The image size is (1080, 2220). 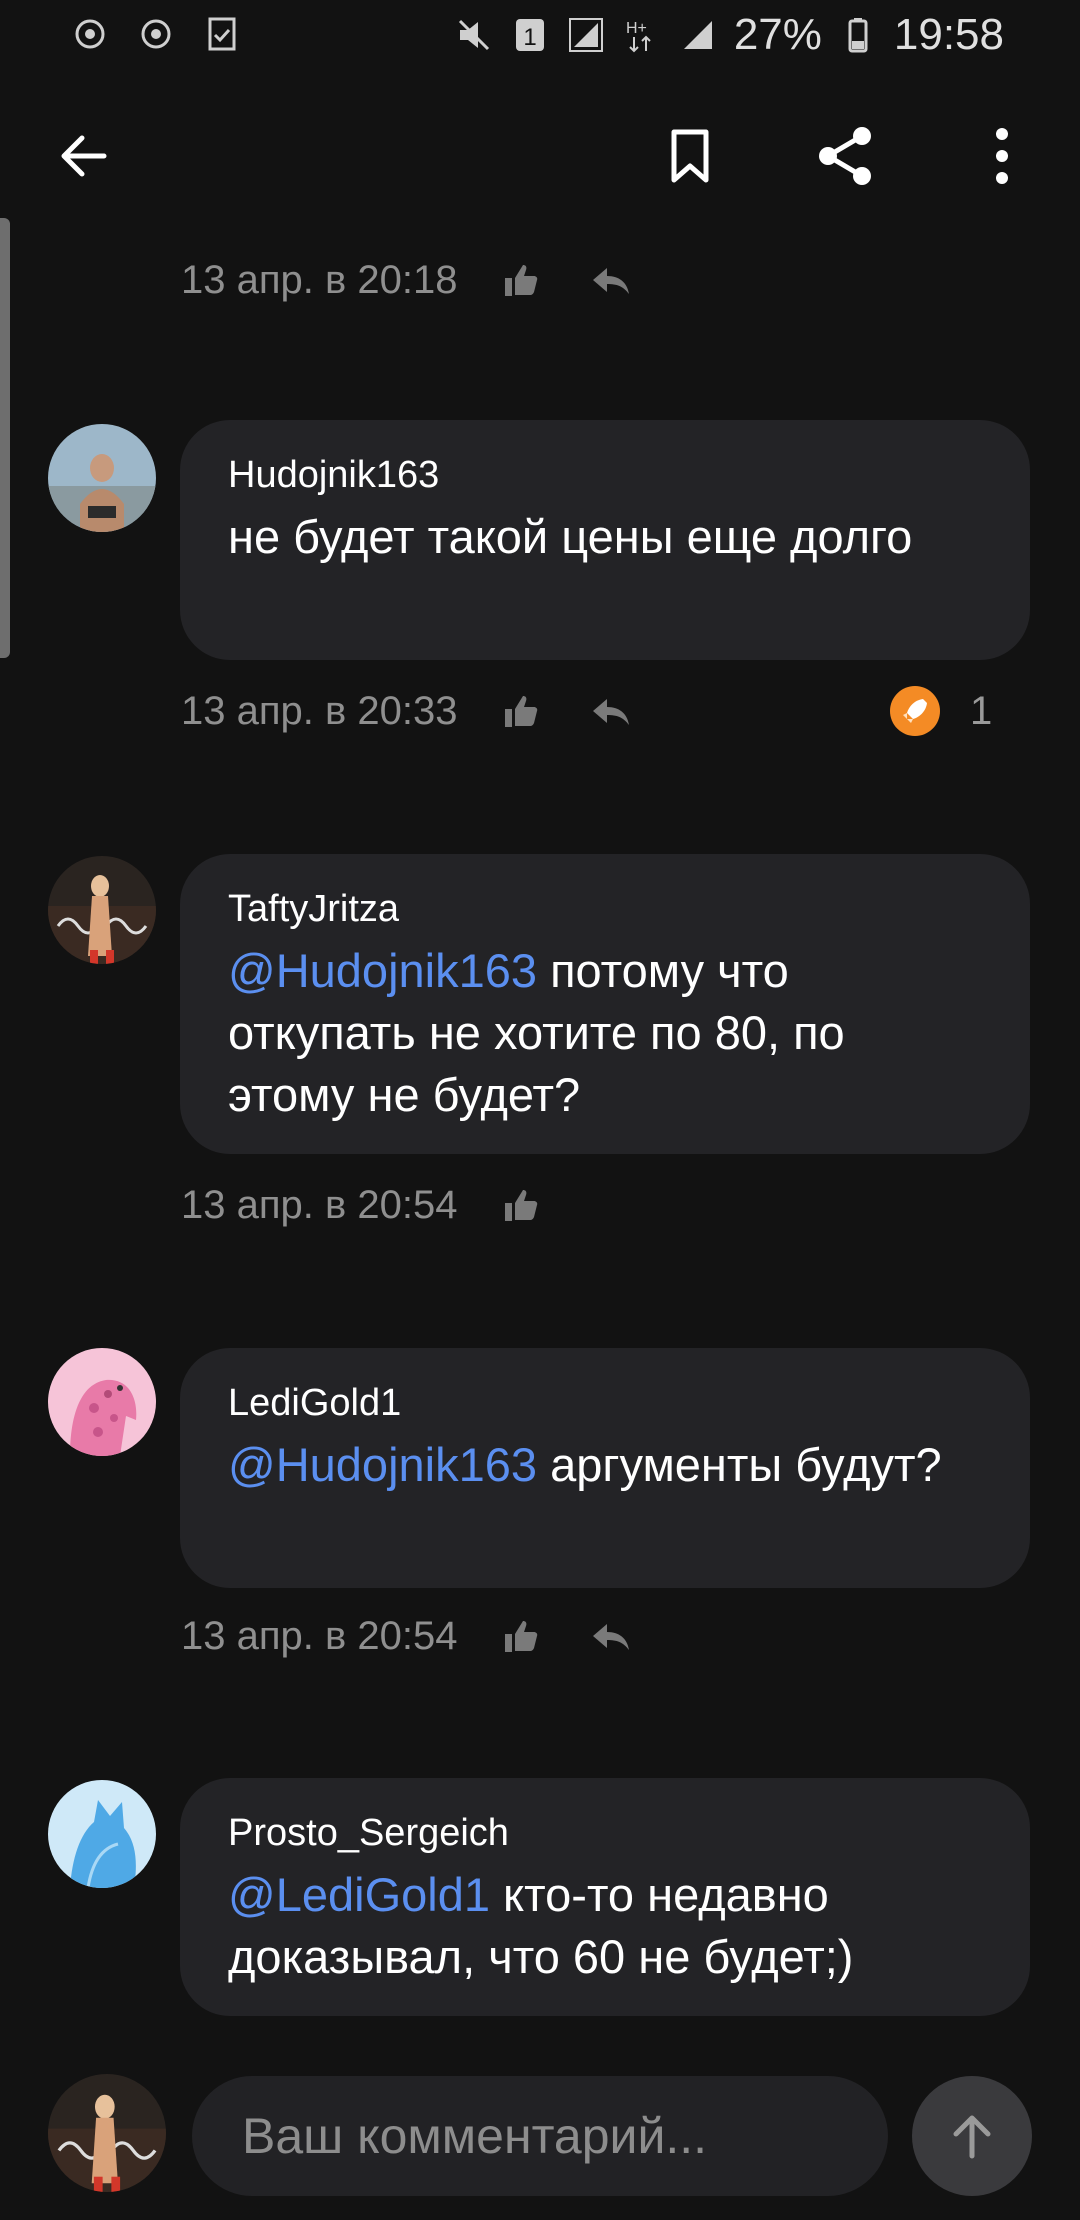 What do you see at coordinates (605, 909) in the screenshot?
I see `comment-author: TaftyJritza` at bounding box center [605, 909].